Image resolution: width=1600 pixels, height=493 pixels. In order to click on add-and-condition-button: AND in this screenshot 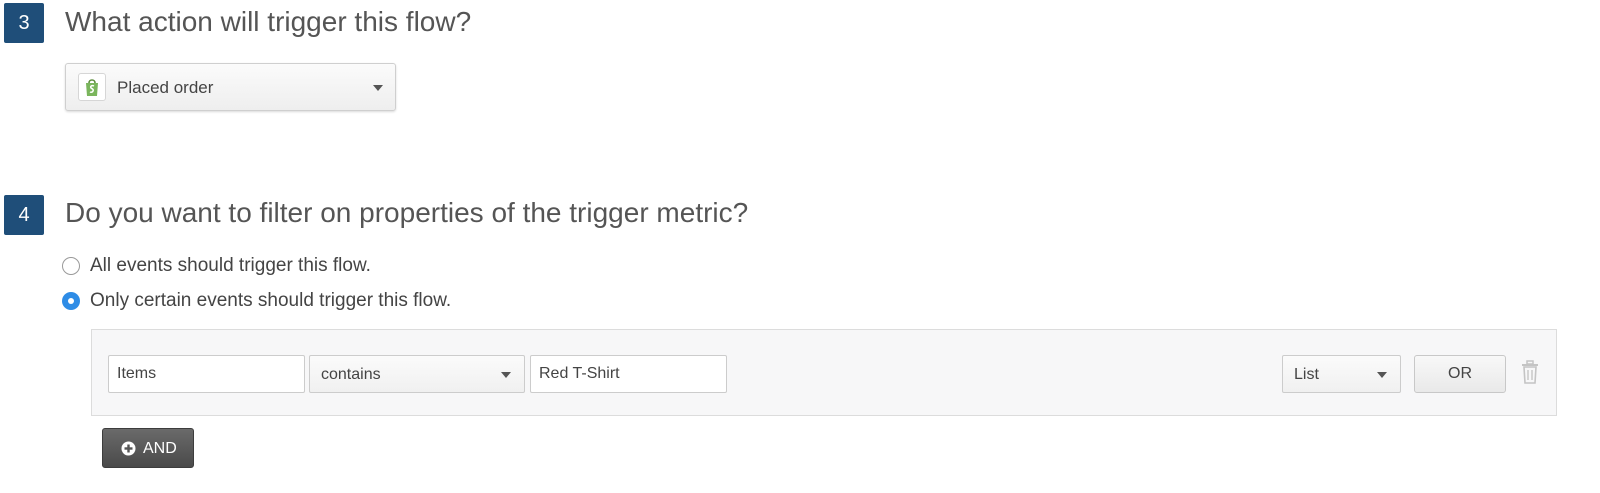, I will do `click(148, 448)`.